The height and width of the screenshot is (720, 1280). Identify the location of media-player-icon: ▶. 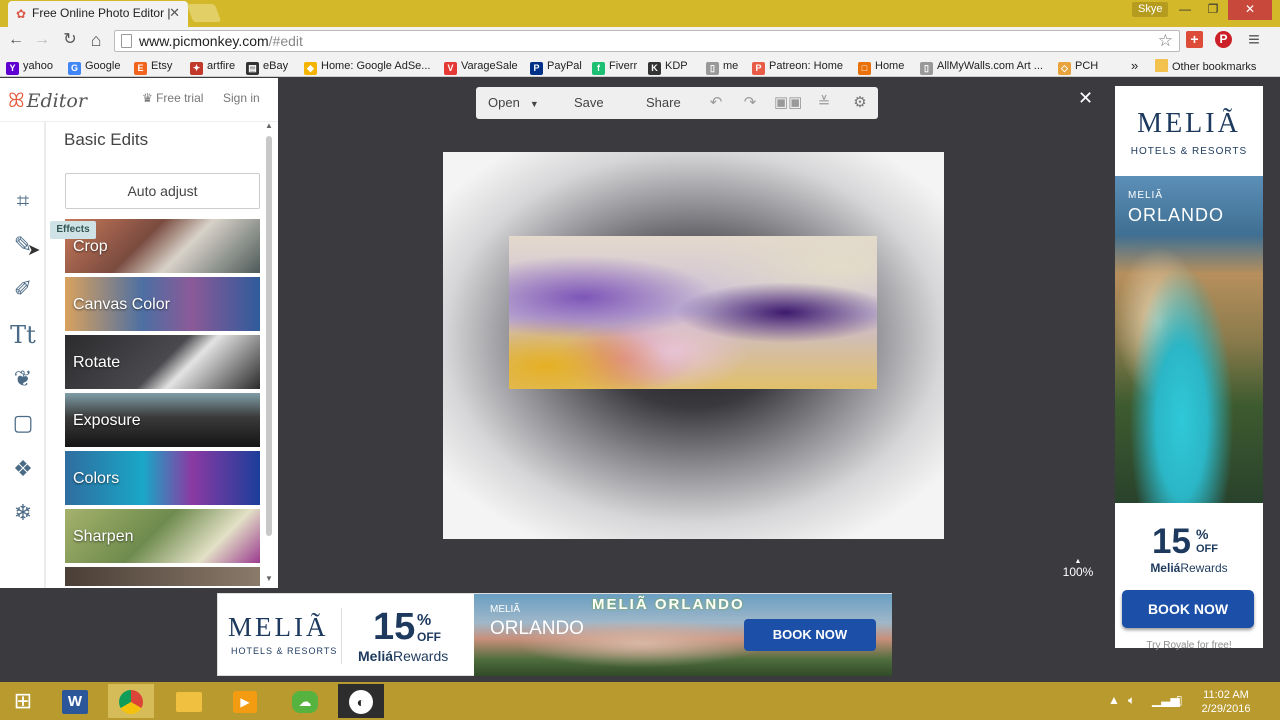
(245, 701).